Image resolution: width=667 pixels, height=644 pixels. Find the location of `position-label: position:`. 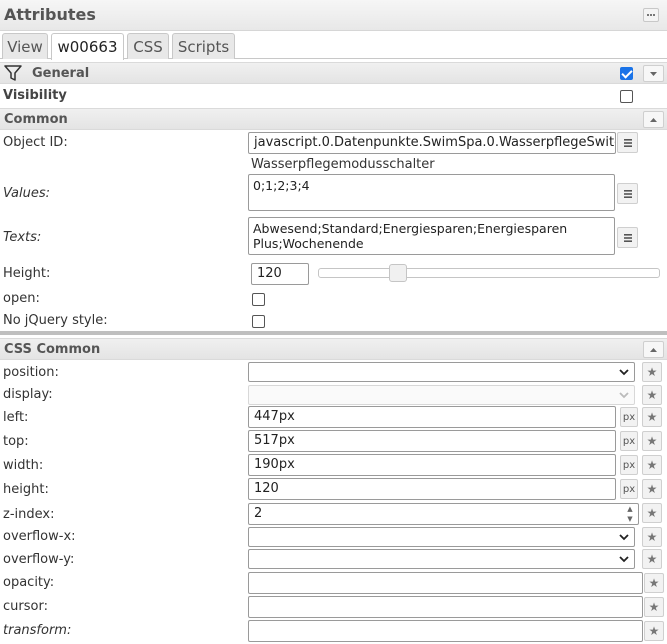

position-label: position: is located at coordinates (31, 372).